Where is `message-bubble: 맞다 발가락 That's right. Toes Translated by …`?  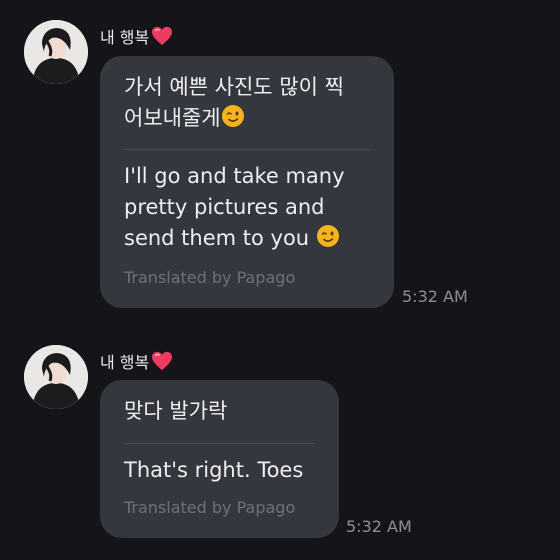 message-bubble: 맞다 발가락 That's right. Toes Translated by … is located at coordinates (219, 459).